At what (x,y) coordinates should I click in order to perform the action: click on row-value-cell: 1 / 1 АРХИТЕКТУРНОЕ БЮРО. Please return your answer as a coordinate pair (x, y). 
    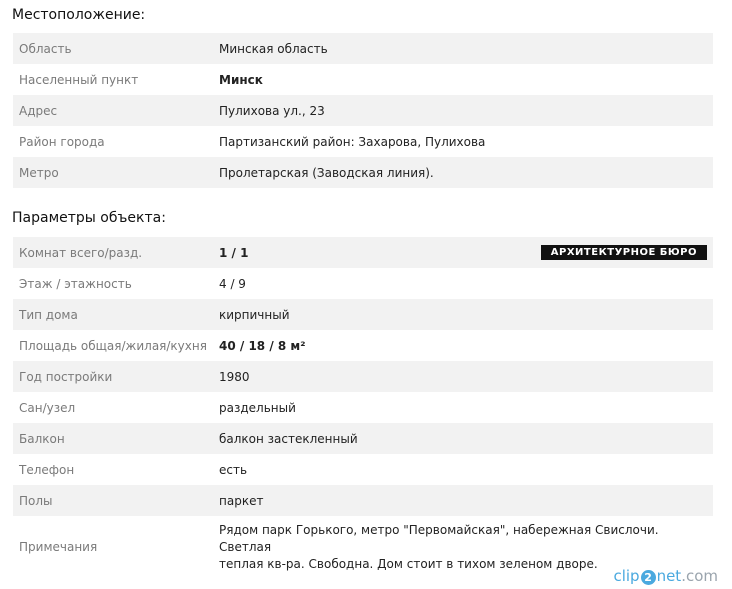
    Looking at the image, I should click on (466, 252).